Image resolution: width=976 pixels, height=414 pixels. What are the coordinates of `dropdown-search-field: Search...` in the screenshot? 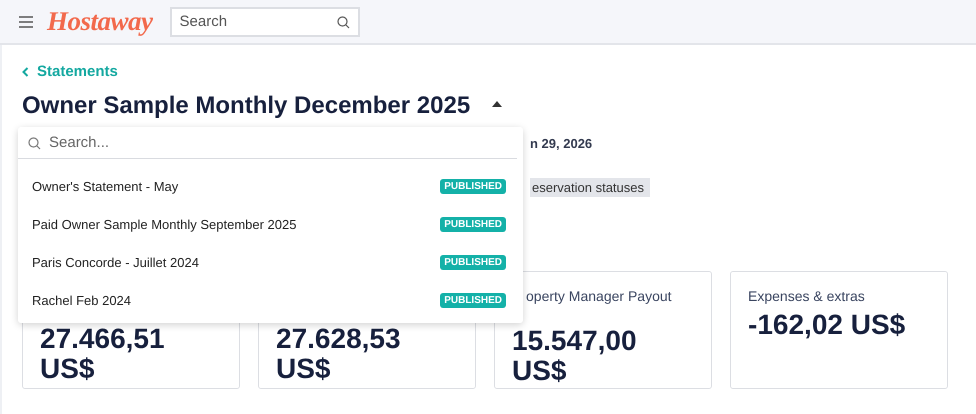 It's located at (267, 143).